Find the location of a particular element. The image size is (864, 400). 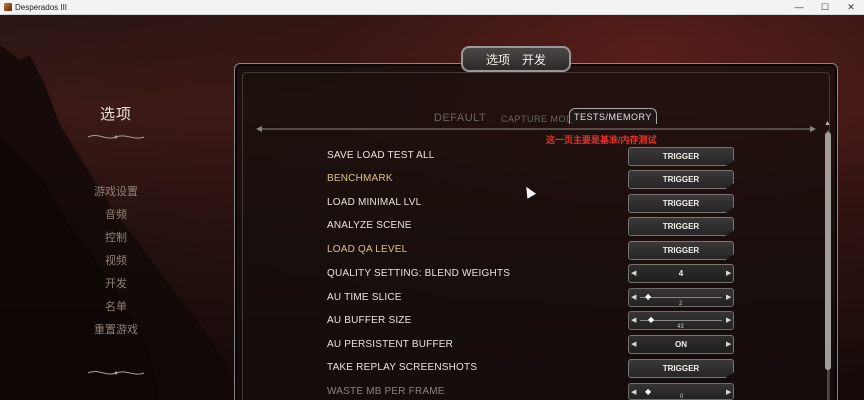

au-buffer-size-knob-icon: ◆ is located at coordinates (651, 319).